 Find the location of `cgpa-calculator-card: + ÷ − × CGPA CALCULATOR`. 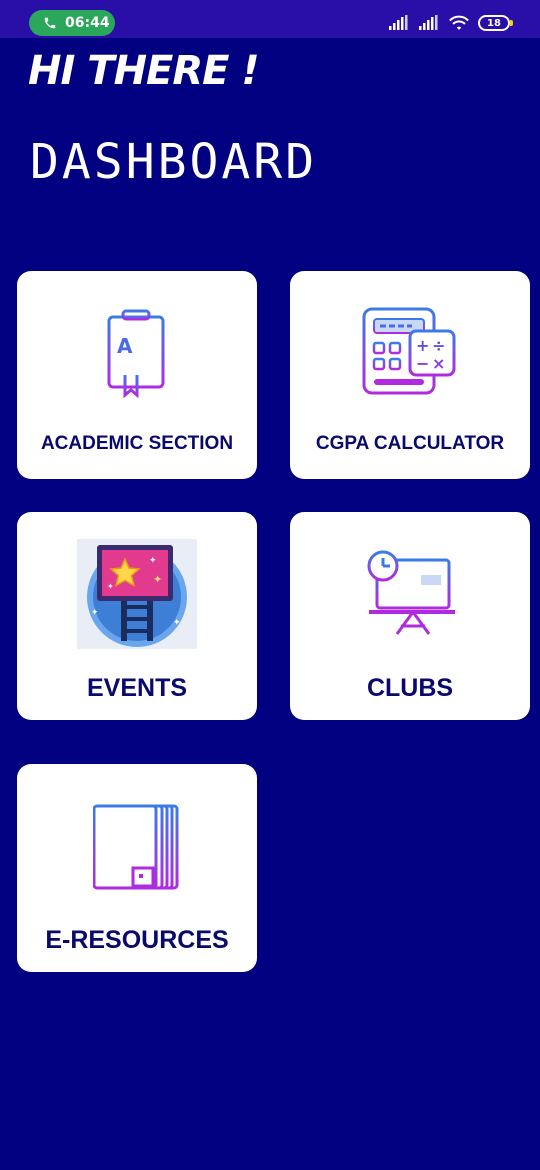

cgpa-calculator-card: + ÷ − × CGPA CALCULATOR is located at coordinates (410, 375).